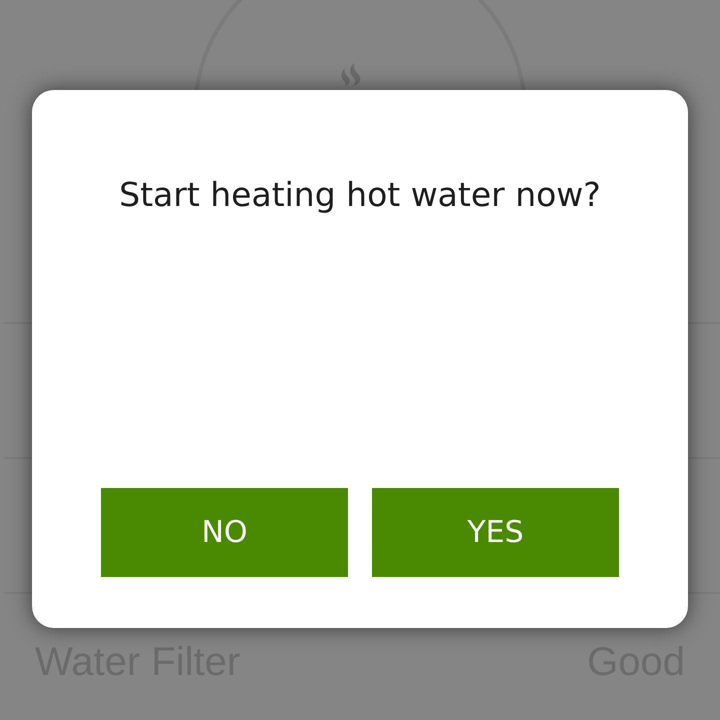 This screenshot has width=720, height=720. Describe the element at coordinates (495, 532) in the screenshot. I see `dialog-button: YES` at that location.